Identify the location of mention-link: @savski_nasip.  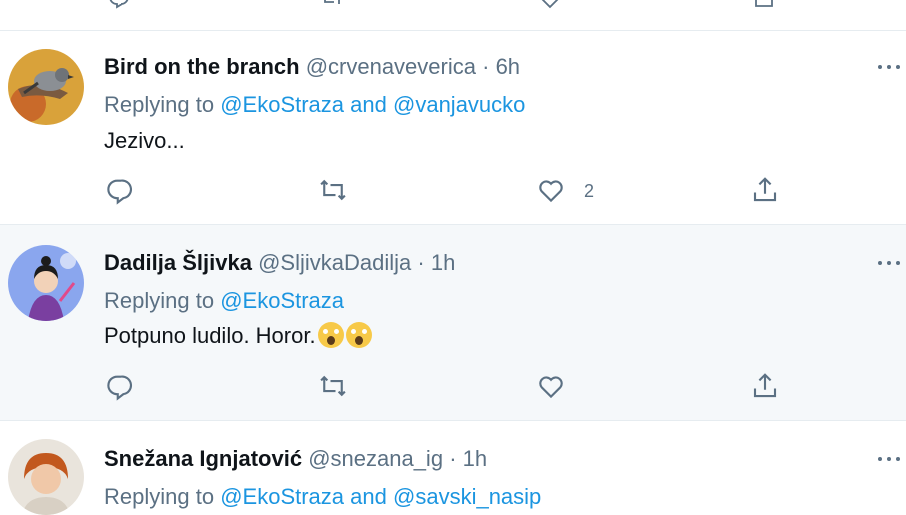
(467, 496).